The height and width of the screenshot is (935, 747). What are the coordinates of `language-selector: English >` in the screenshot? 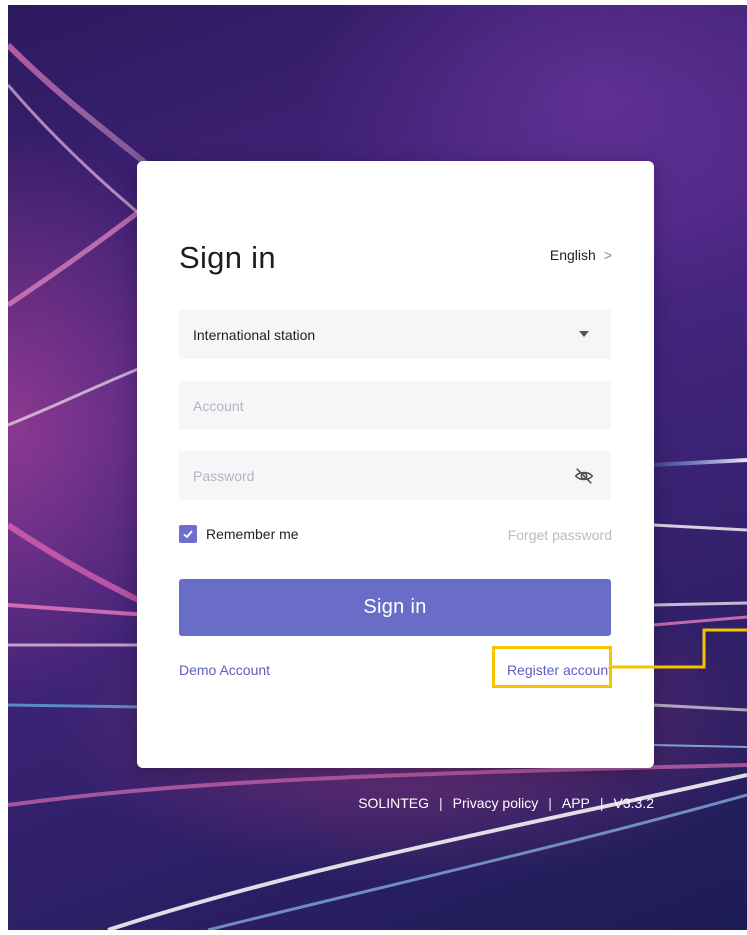 It's located at (581, 255).